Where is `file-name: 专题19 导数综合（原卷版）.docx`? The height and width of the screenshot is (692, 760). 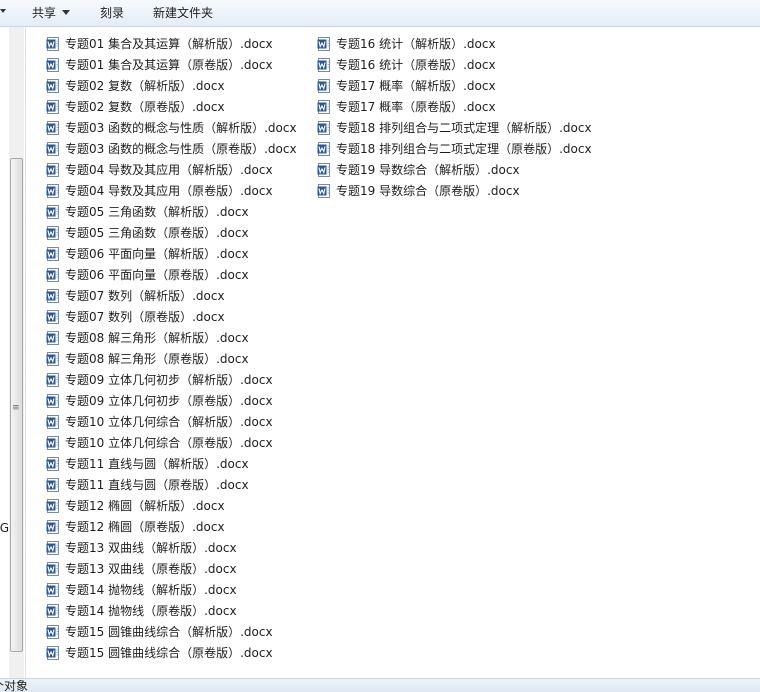 file-name: 专题19 导数综合（原卷版）.docx is located at coordinates (428, 191).